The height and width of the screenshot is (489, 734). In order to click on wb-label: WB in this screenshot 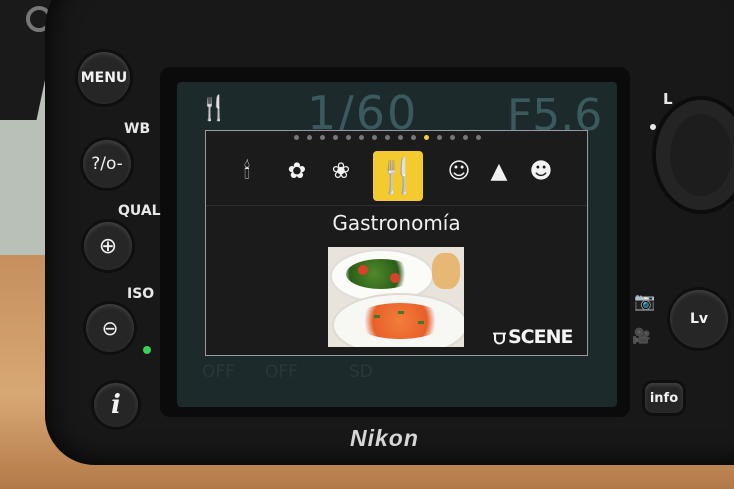, I will do `click(137, 129)`.